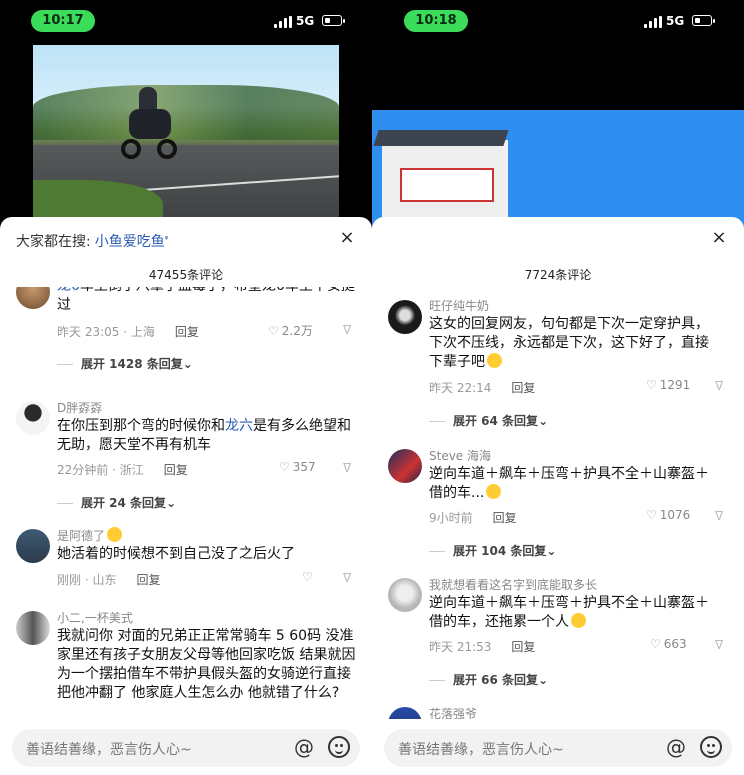 The image size is (744, 775). Describe the element at coordinates (297, 467) in the screenshot. I see `like-button: ♡ 357` at that location.